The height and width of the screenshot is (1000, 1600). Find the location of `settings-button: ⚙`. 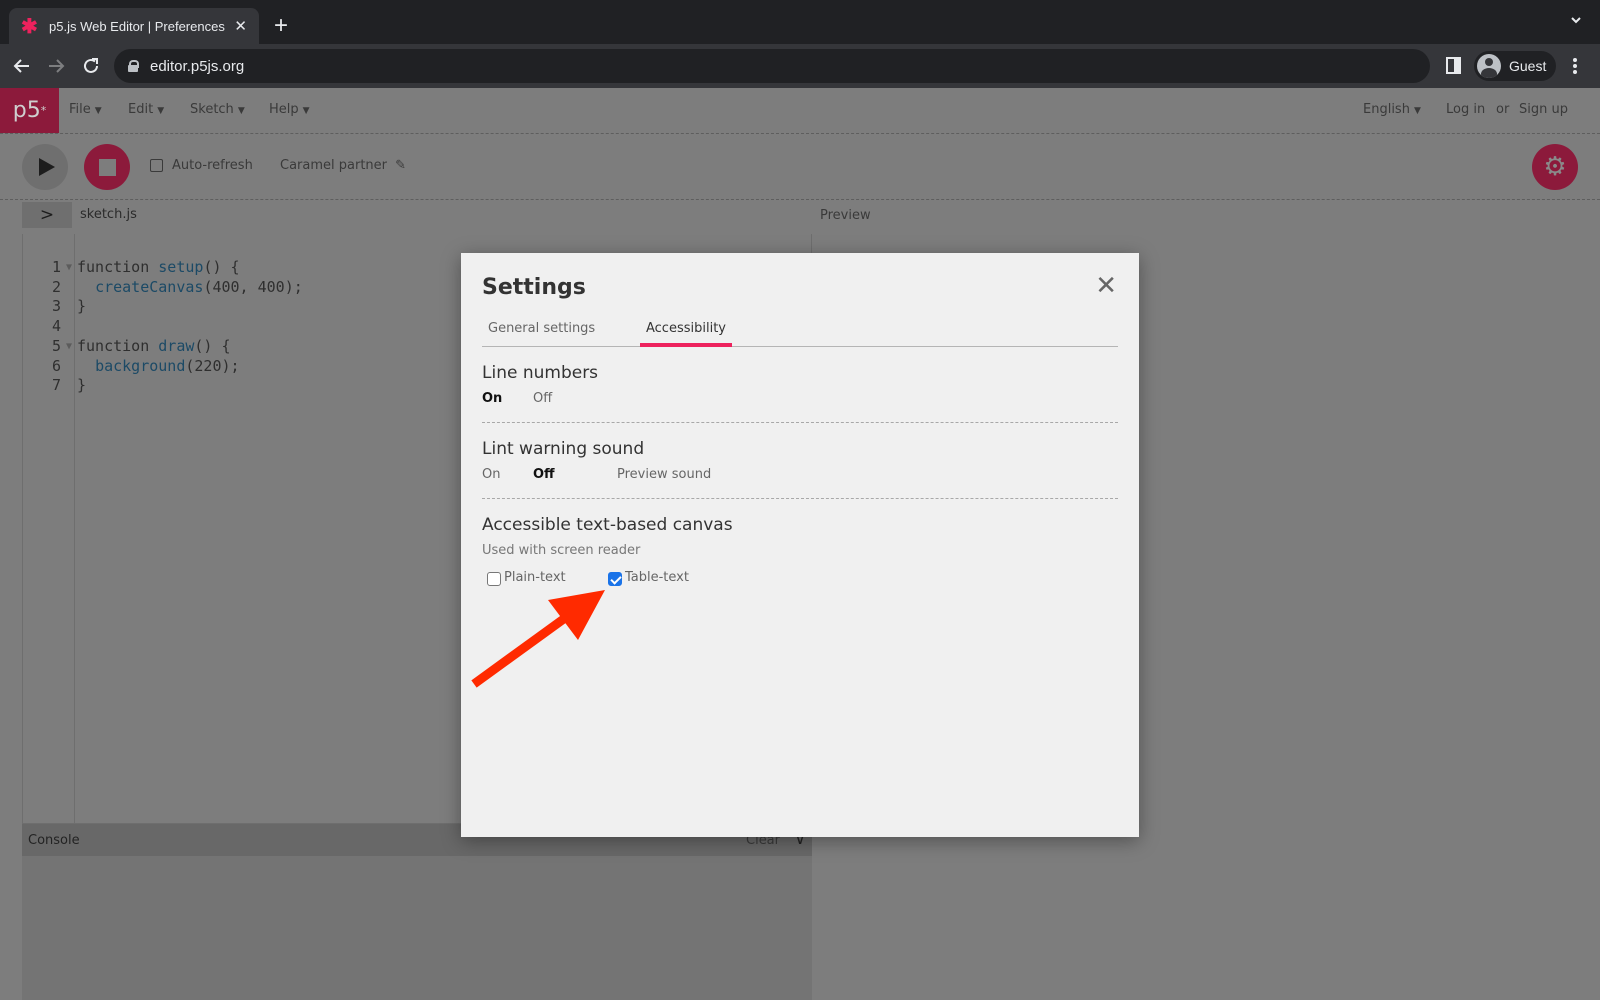

settings-button: ⚙ is located at coordinates (1555, 167).